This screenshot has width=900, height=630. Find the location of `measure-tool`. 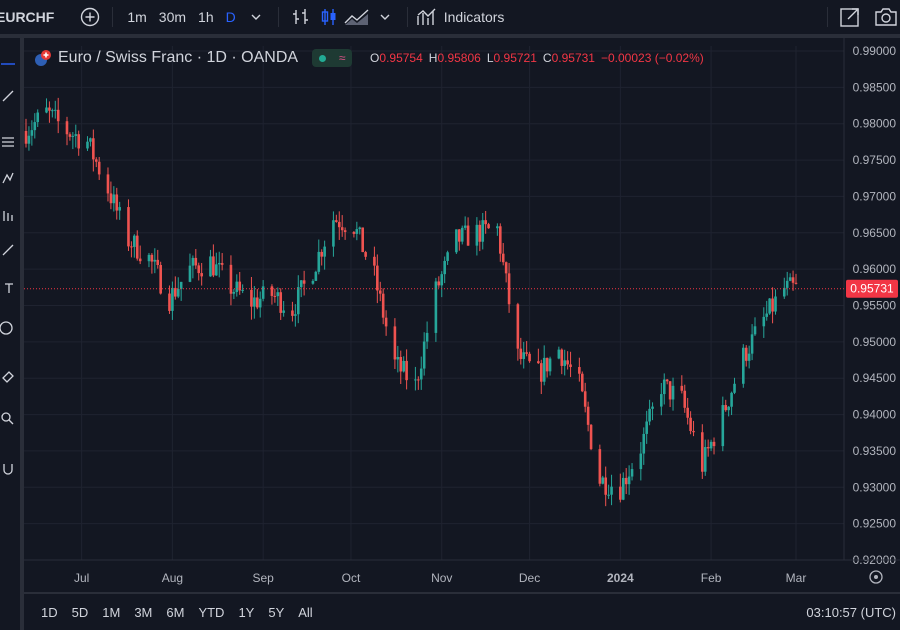

measure-tool is located at coordinates (8, 376).